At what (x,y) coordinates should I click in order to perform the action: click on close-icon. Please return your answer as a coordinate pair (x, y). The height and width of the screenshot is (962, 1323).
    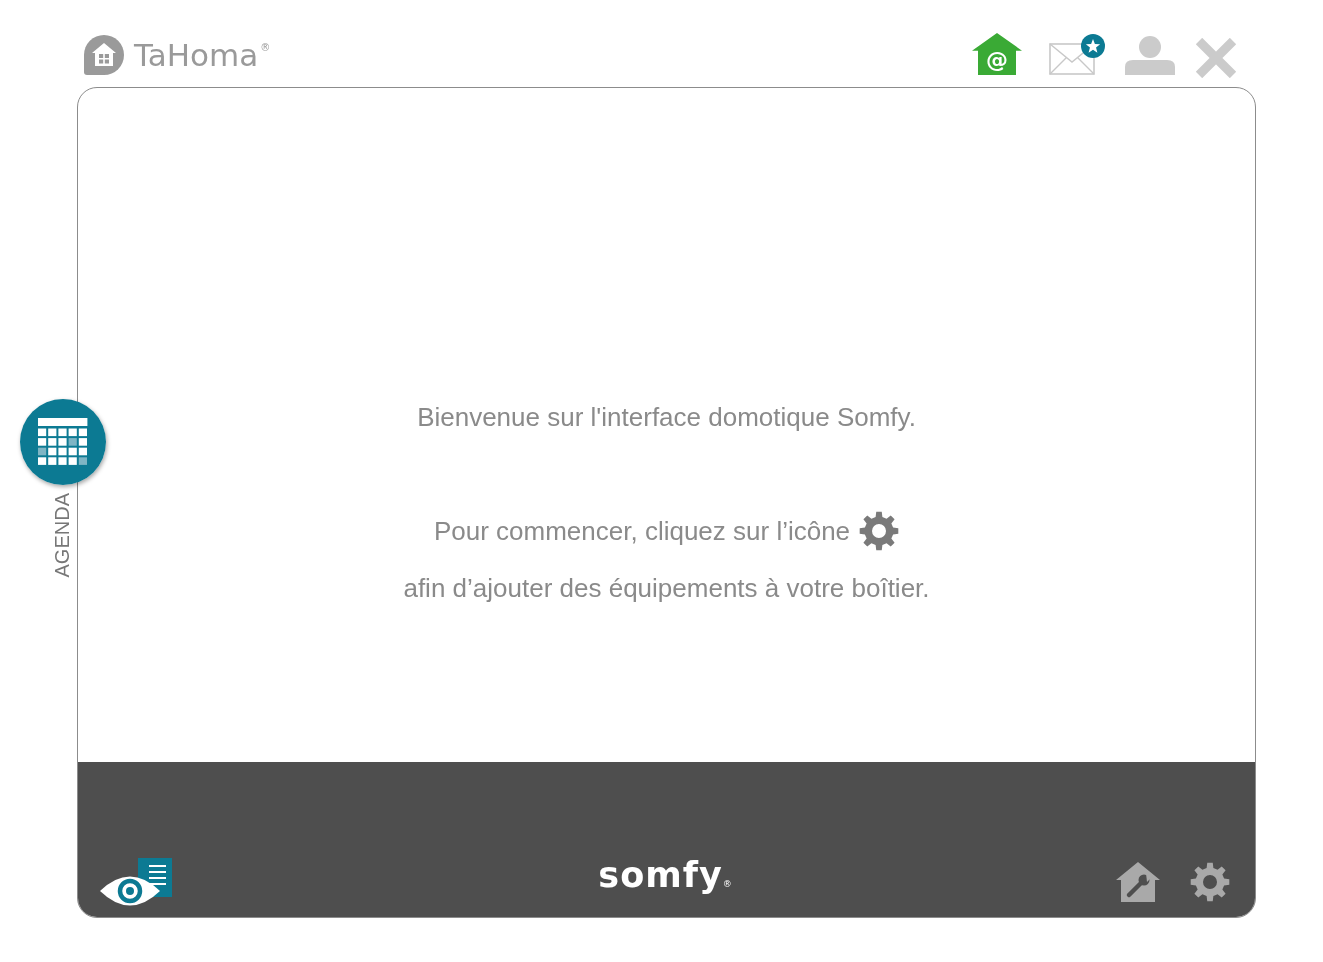
    Looking at the image, I should click on (1216, 58).